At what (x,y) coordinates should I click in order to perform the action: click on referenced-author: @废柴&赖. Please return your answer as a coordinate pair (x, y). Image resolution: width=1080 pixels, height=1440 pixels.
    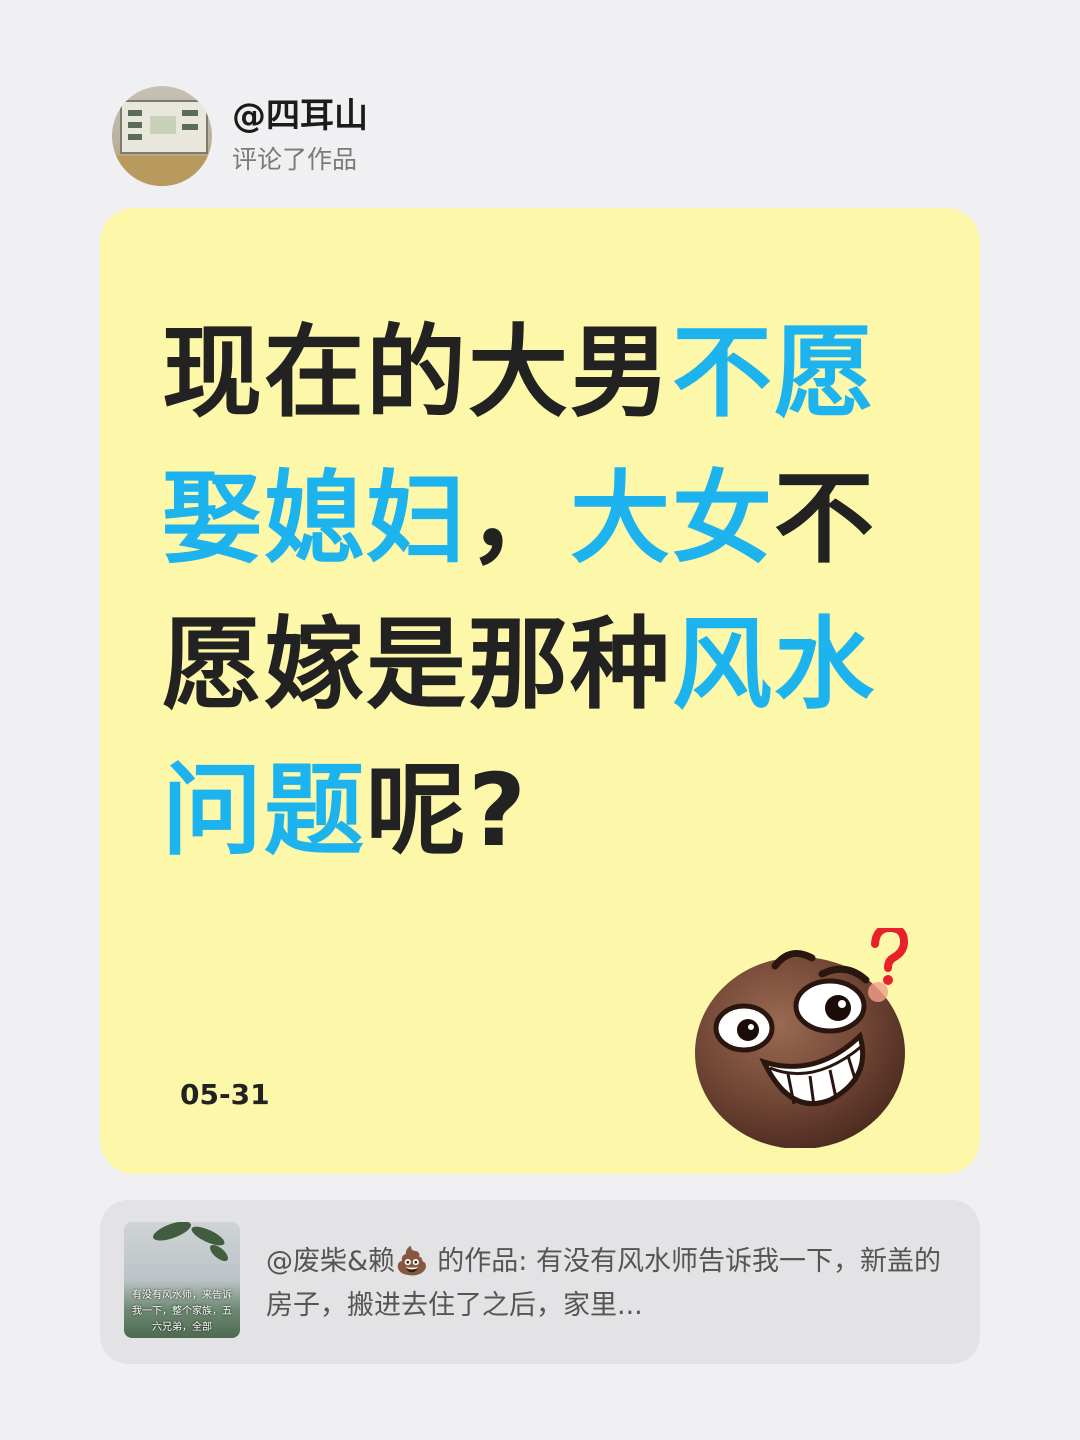
    Looking at the image, I should click on (330, 1261).